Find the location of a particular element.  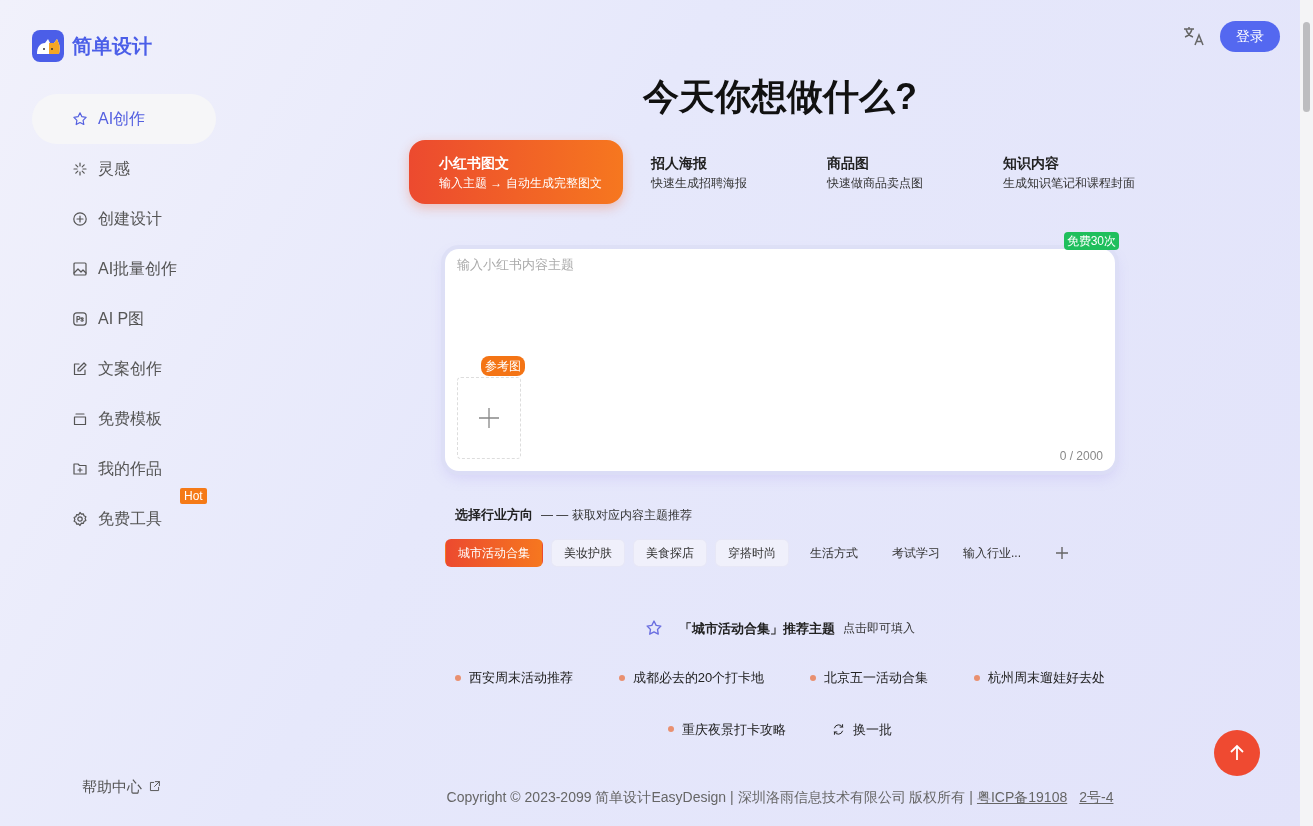

help-link: 帮助中心 is located at coordinates (171, 786).